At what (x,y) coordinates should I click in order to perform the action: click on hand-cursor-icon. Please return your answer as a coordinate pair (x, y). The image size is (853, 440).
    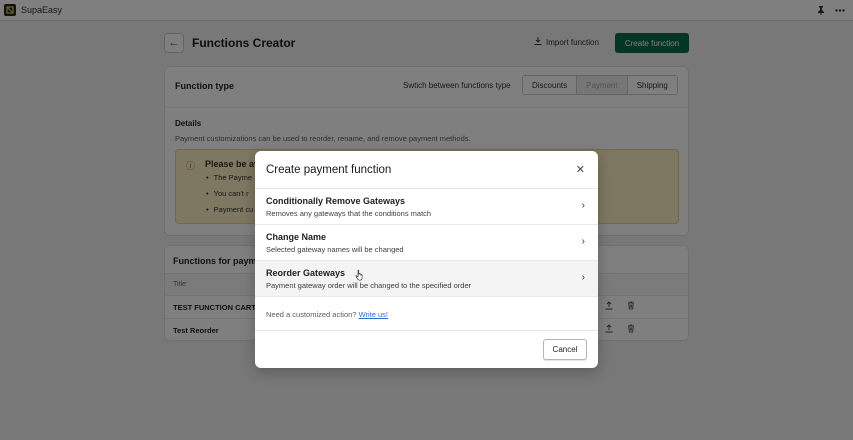
    Looking at the image, I should click on (359, 277).